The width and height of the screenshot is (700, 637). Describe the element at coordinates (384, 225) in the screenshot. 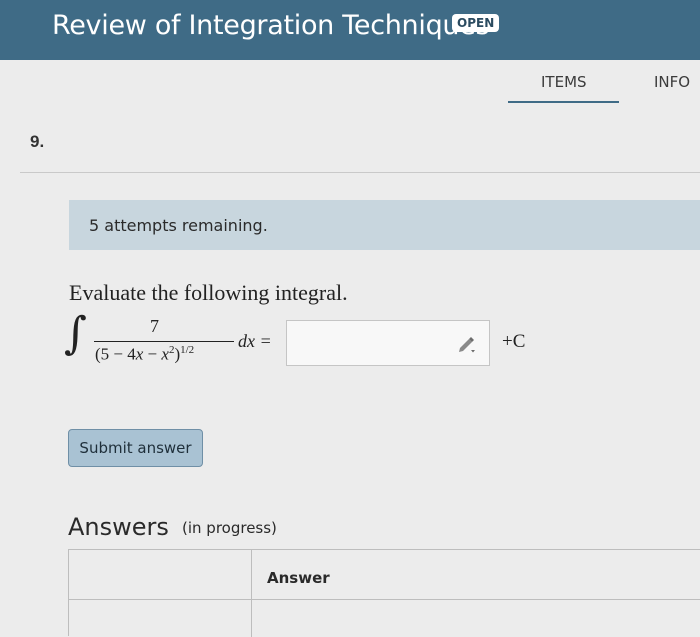

I see `attempts-banner: 5 attempts remaining.` at that location.